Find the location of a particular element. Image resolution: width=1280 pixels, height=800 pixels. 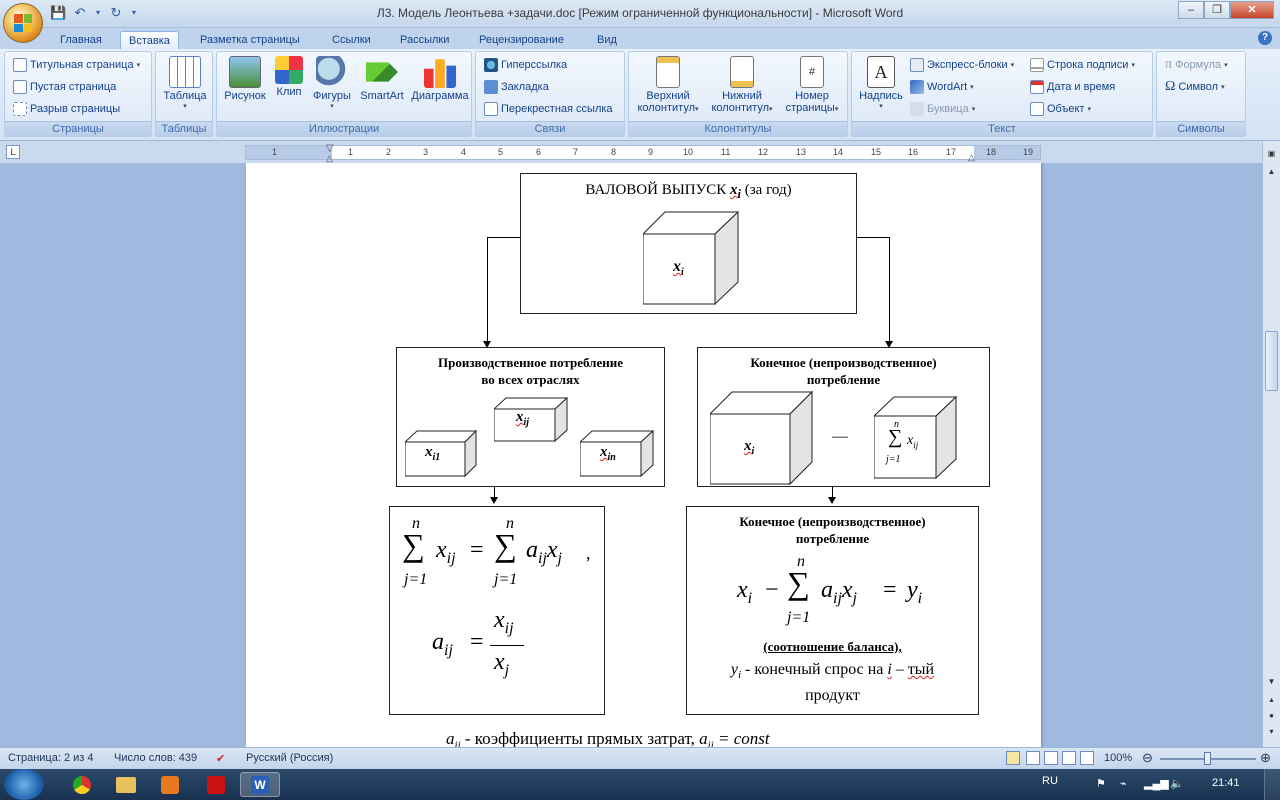

shapes-icon is located at coordinates (332, 72).